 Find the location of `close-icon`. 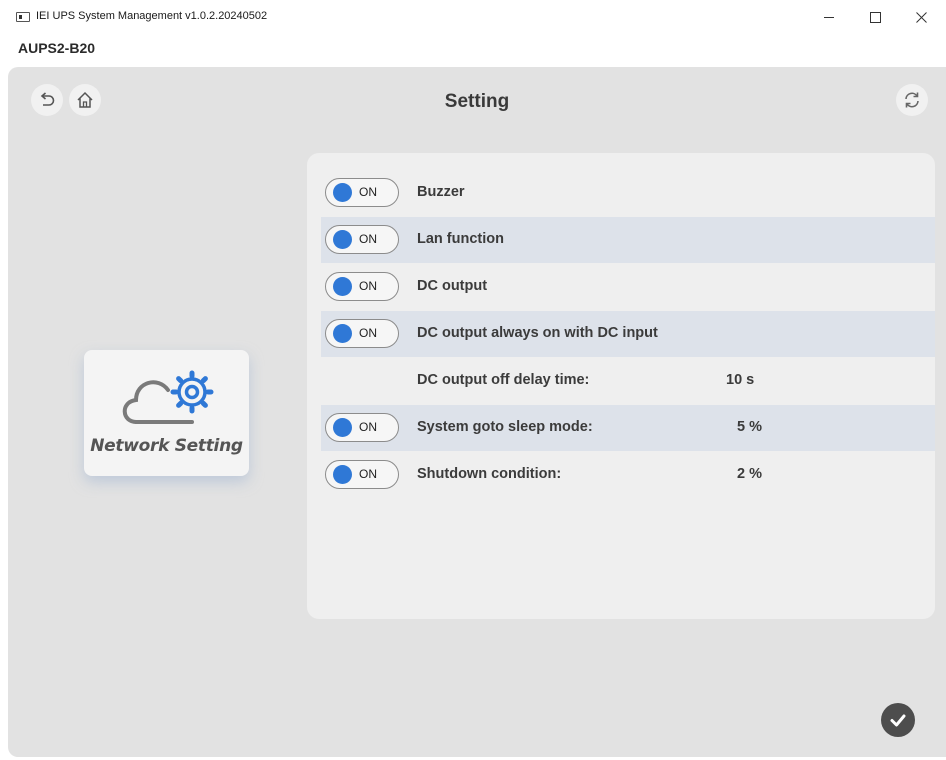

close-icon is located at coordinates (921, 17).